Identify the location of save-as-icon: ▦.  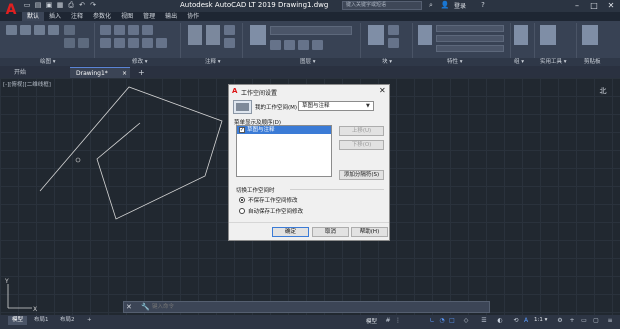
(60, 5).